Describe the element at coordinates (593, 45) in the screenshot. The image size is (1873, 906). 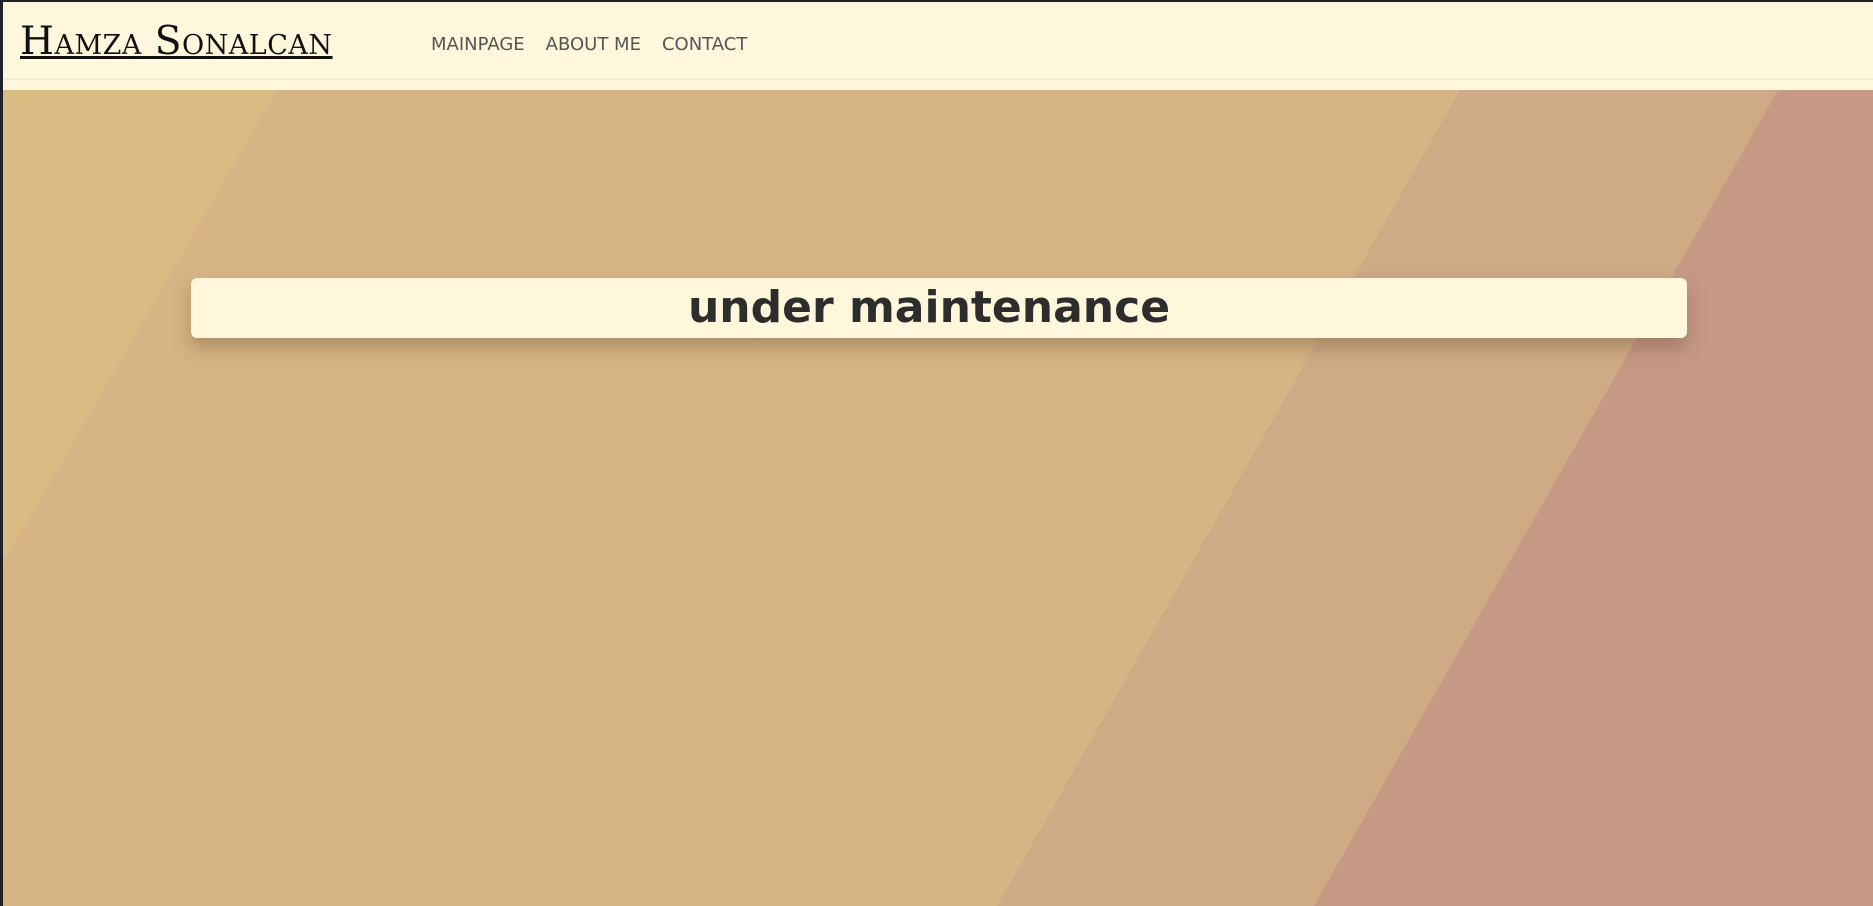
I see `nav-link-about-me: ABOUT ME` at that location.